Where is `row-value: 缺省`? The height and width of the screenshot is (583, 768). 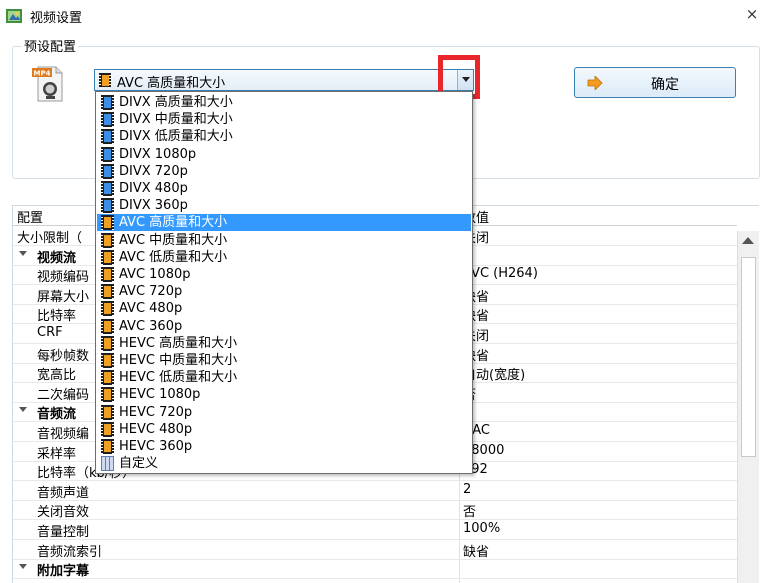
row-value: 缺省 is located at coordinates (476, 550).